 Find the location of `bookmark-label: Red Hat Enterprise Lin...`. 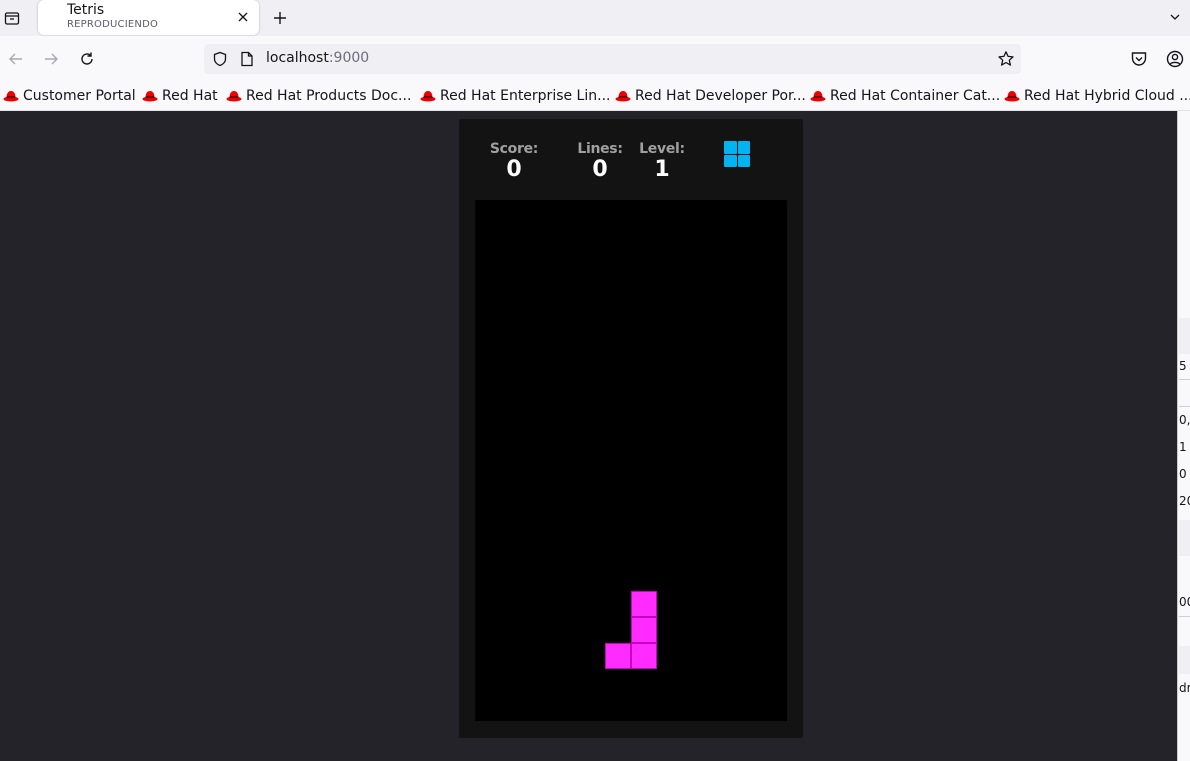

bookmark-label: Red Hat Enterprise Lin... is located at coordinates (525, 96).